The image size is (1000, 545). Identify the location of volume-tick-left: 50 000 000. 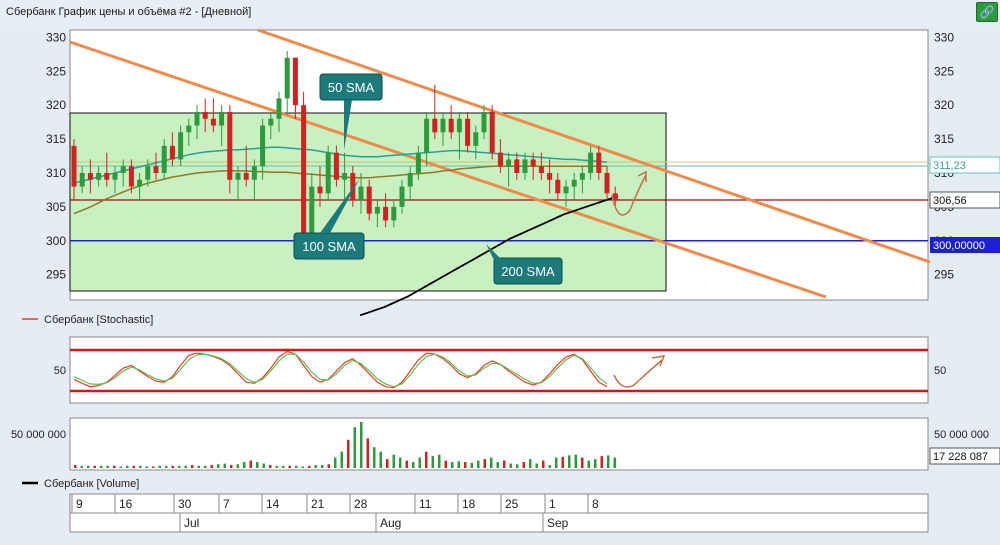
(38, 435).